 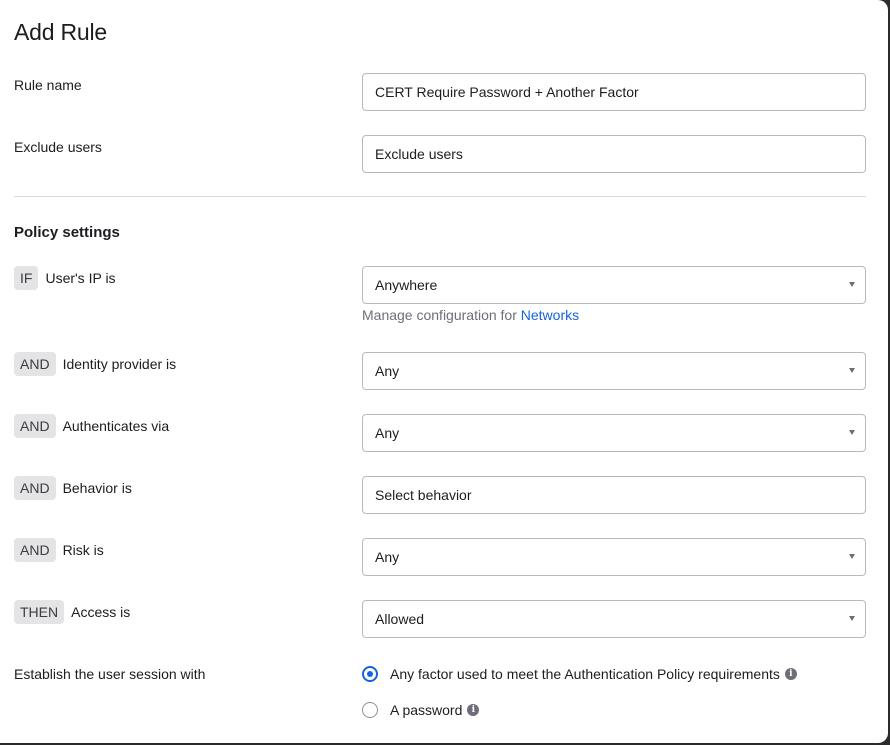 I want to click on condition-keyword-pill: THEN, so click(x=39, y=612).